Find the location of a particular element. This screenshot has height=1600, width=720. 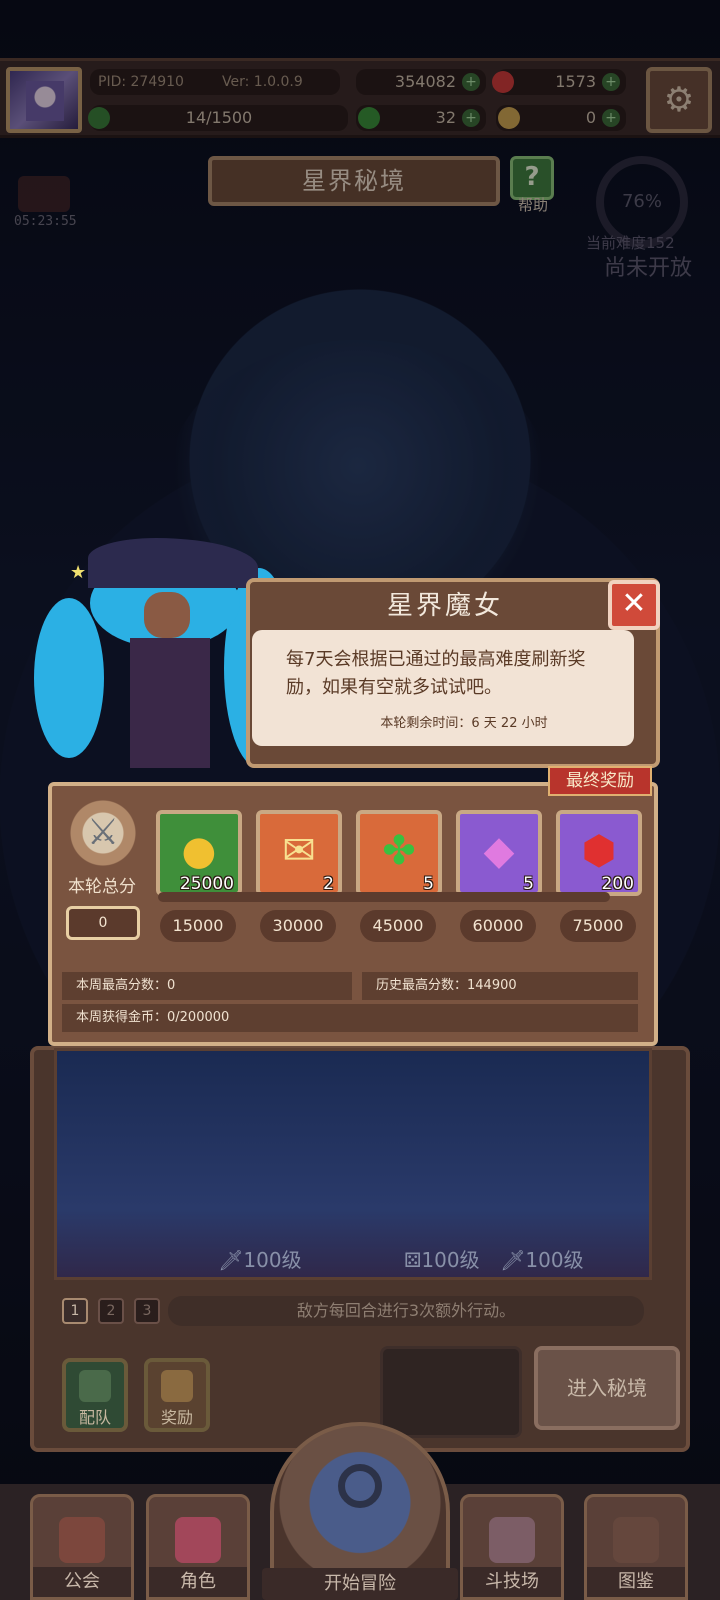

nav-character: 角色 is located at coordinates (198, 1547).